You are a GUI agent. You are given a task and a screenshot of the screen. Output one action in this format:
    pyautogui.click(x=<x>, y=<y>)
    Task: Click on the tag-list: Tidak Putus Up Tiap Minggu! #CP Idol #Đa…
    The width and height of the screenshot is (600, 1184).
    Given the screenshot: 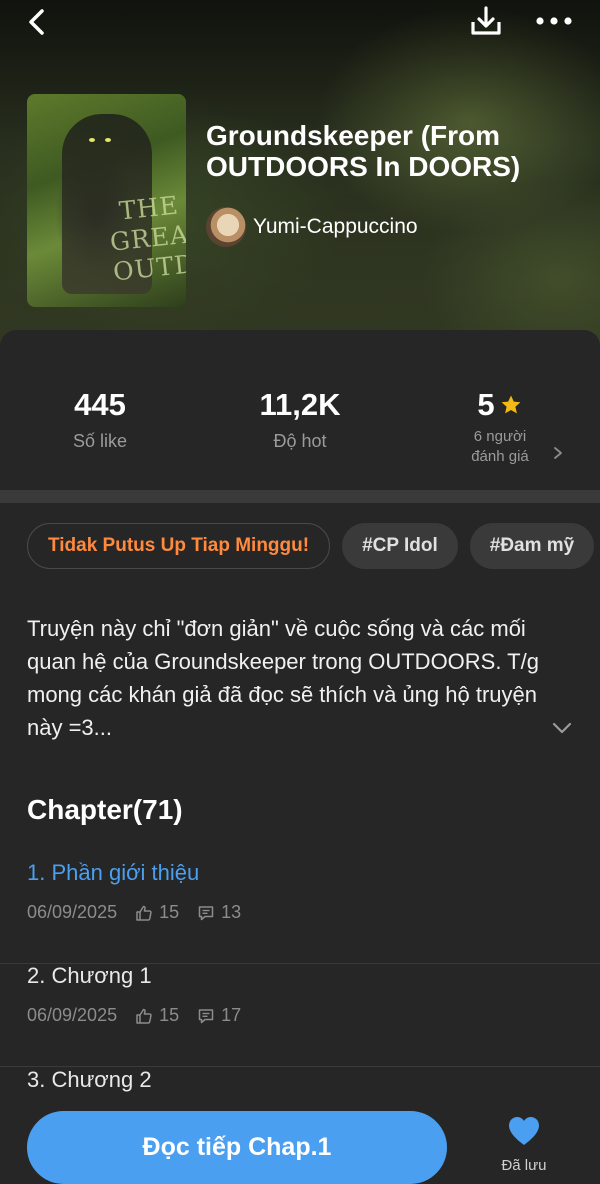 What is the action you would take?
    pyautogui.click(x=311, y=546)
    